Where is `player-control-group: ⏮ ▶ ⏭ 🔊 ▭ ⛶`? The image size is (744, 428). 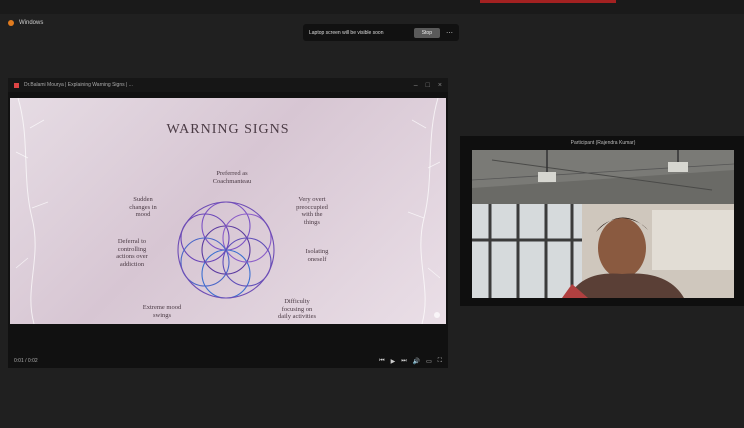 player-control-group: ⏮ ▶ ⏭ 🔊 ▭ ⛶ is located at coordinates (410, 361).